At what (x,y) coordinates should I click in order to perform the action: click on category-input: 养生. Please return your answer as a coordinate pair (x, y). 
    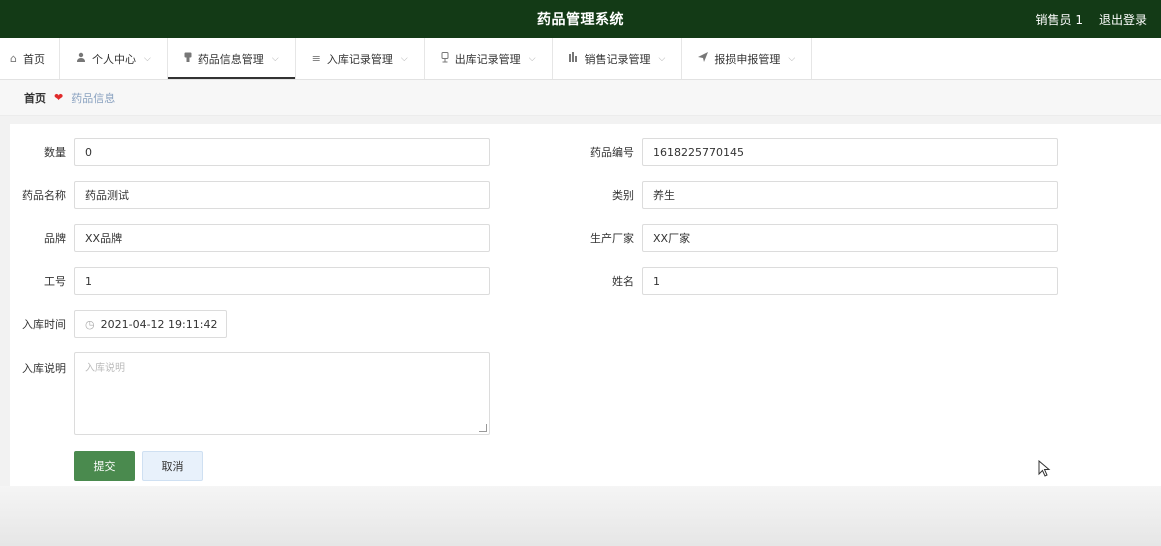
    Looking at the image, I should click on (850, 195).